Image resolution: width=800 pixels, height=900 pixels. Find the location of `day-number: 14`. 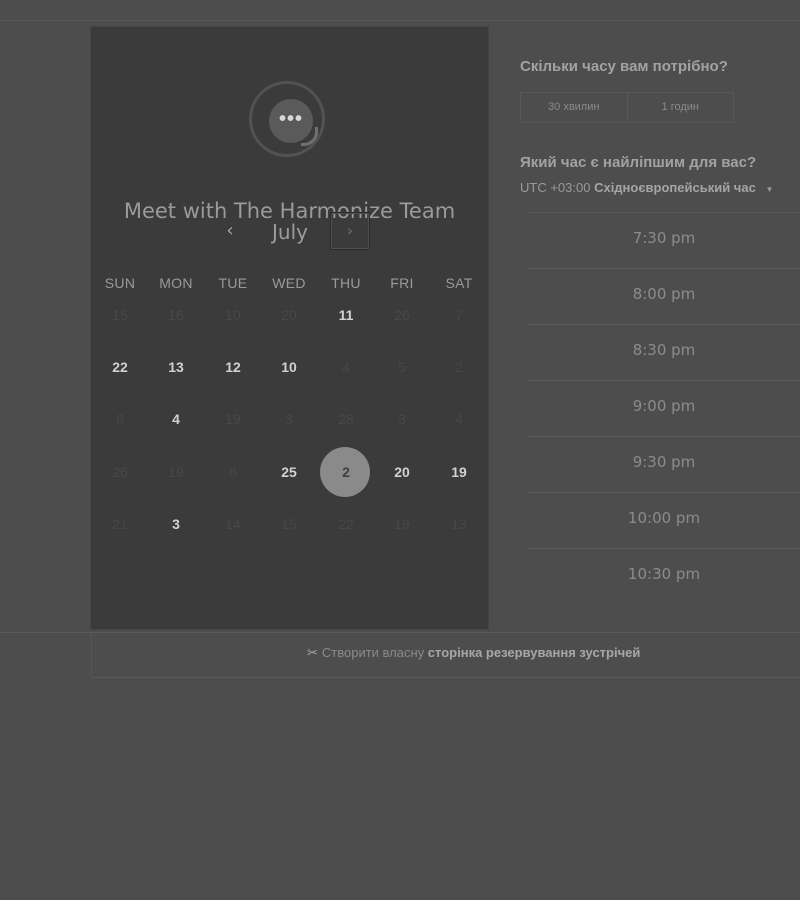

day-number: 14 is located at coordinates (233, 524).